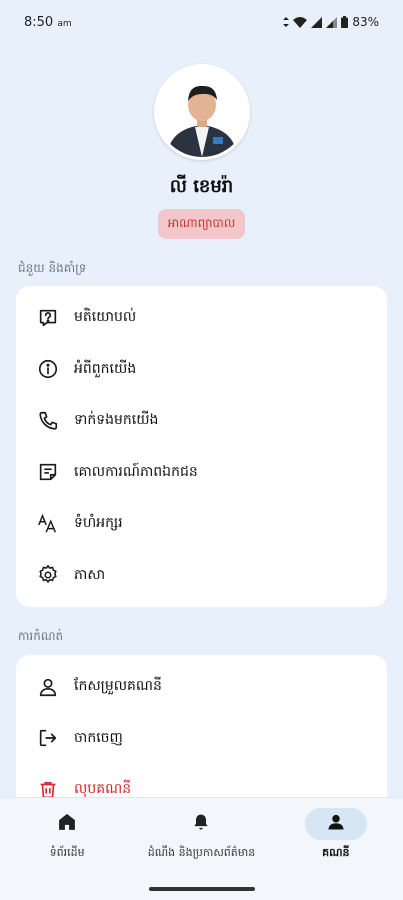  I want to click on status-bar: 8:50 am 83%, so click(201, 22).